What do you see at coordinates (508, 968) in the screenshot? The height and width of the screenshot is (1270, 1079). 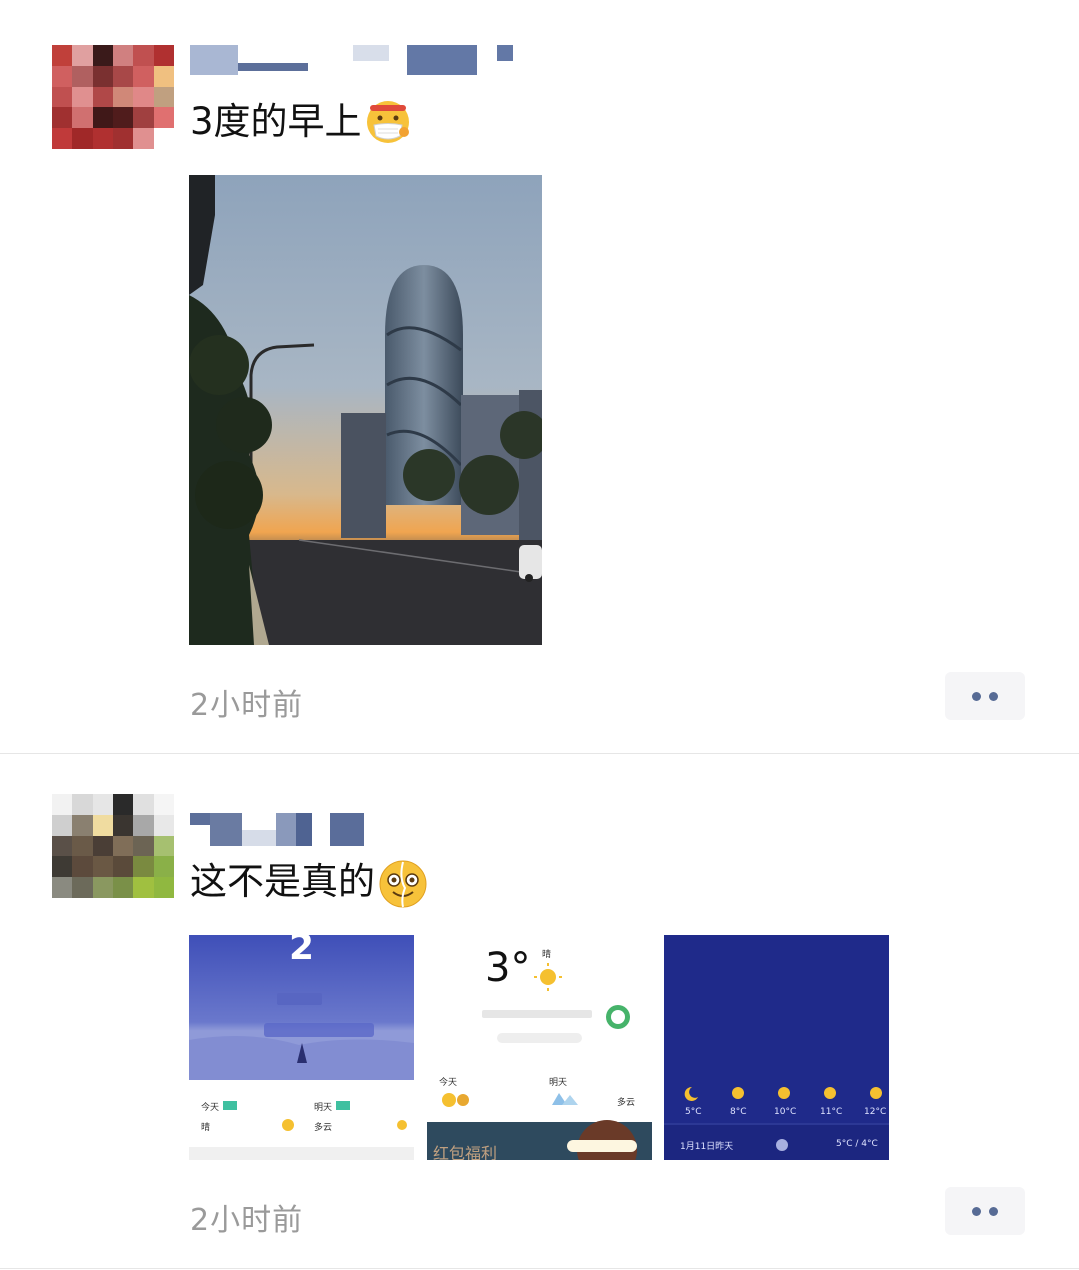 I see `big-temperature: 3°` at bounding box center [508, 968].